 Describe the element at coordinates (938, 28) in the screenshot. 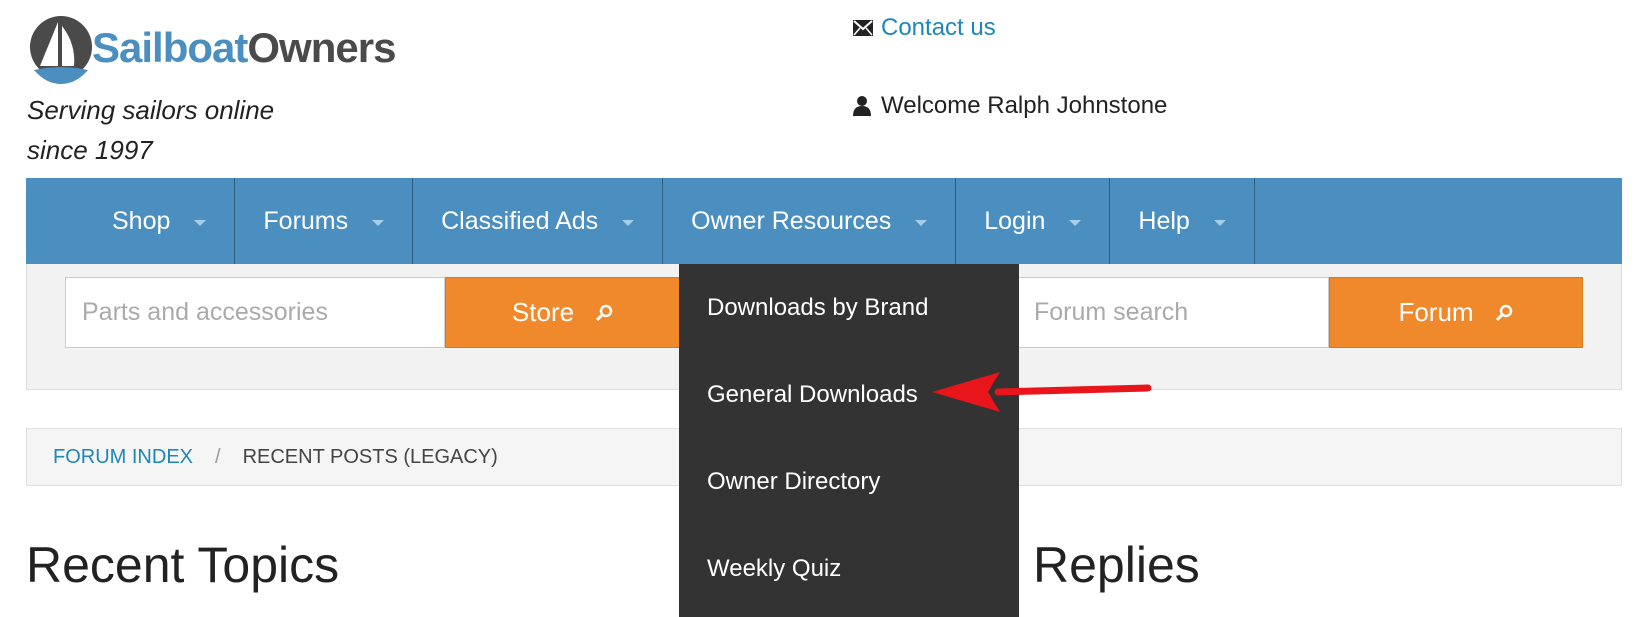

I see `contact-us-link: Contact us` at that location.